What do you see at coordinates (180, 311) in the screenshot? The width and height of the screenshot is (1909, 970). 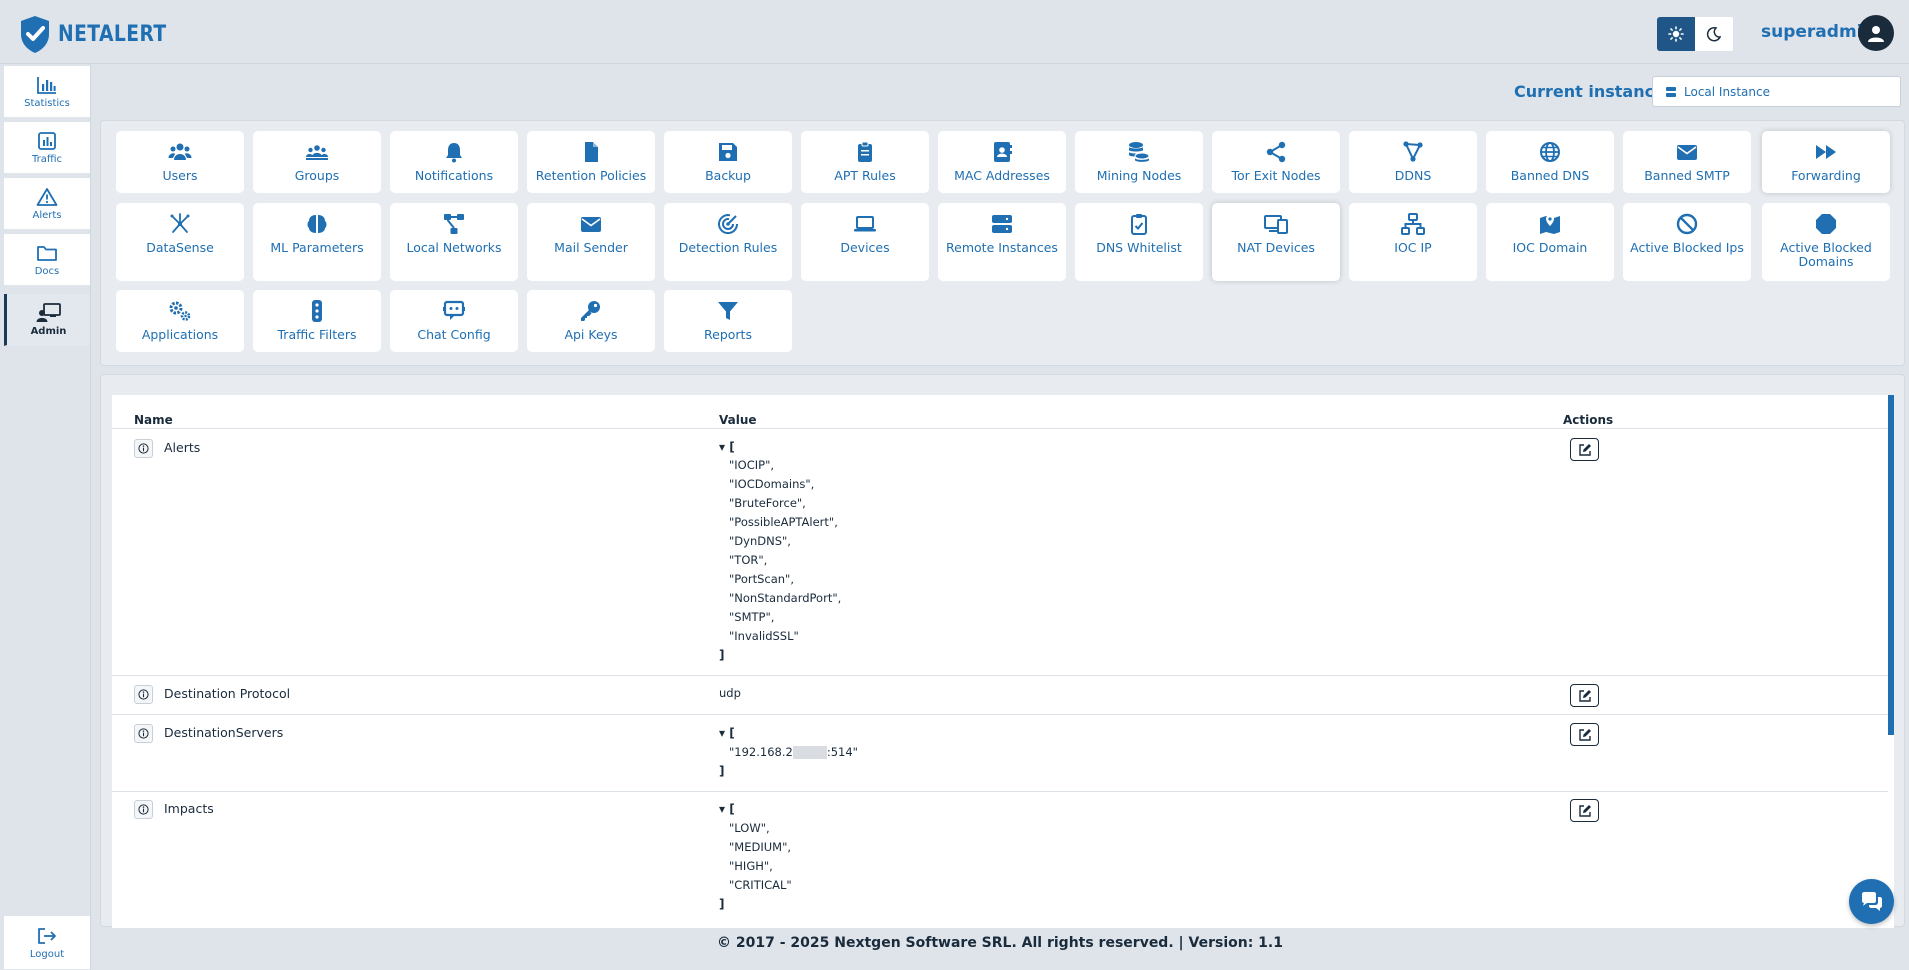 I see `cogs-icon` at bounding box center [180, 311].